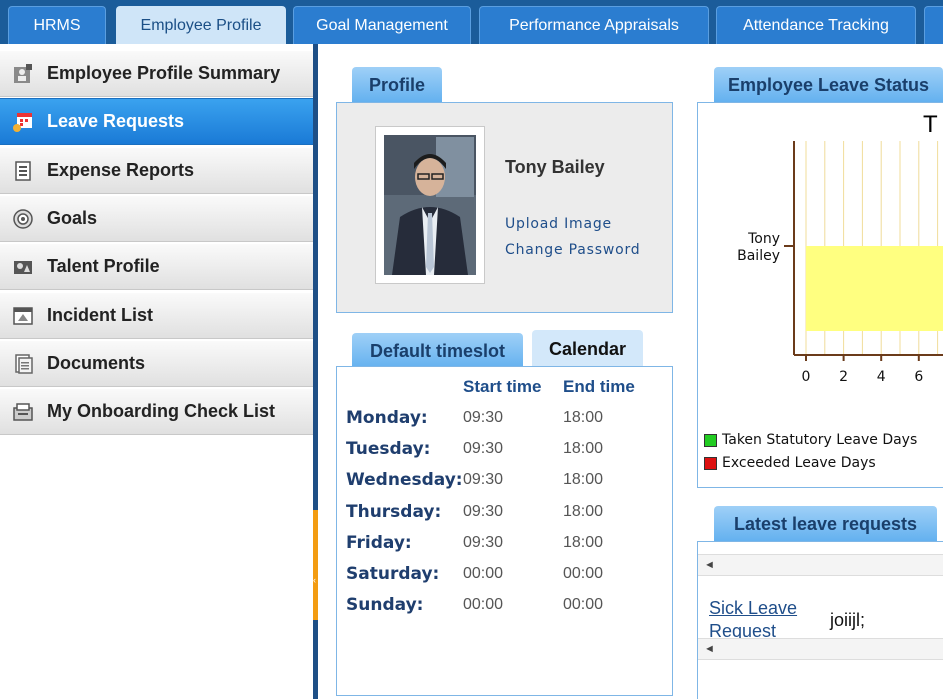 The height and width of the screenshot is (699, 943). What do you see at coordinates (100, 315) in the screenshot?
I see `sidebar-item-label: Incident List` at bounding box center [100, 315].